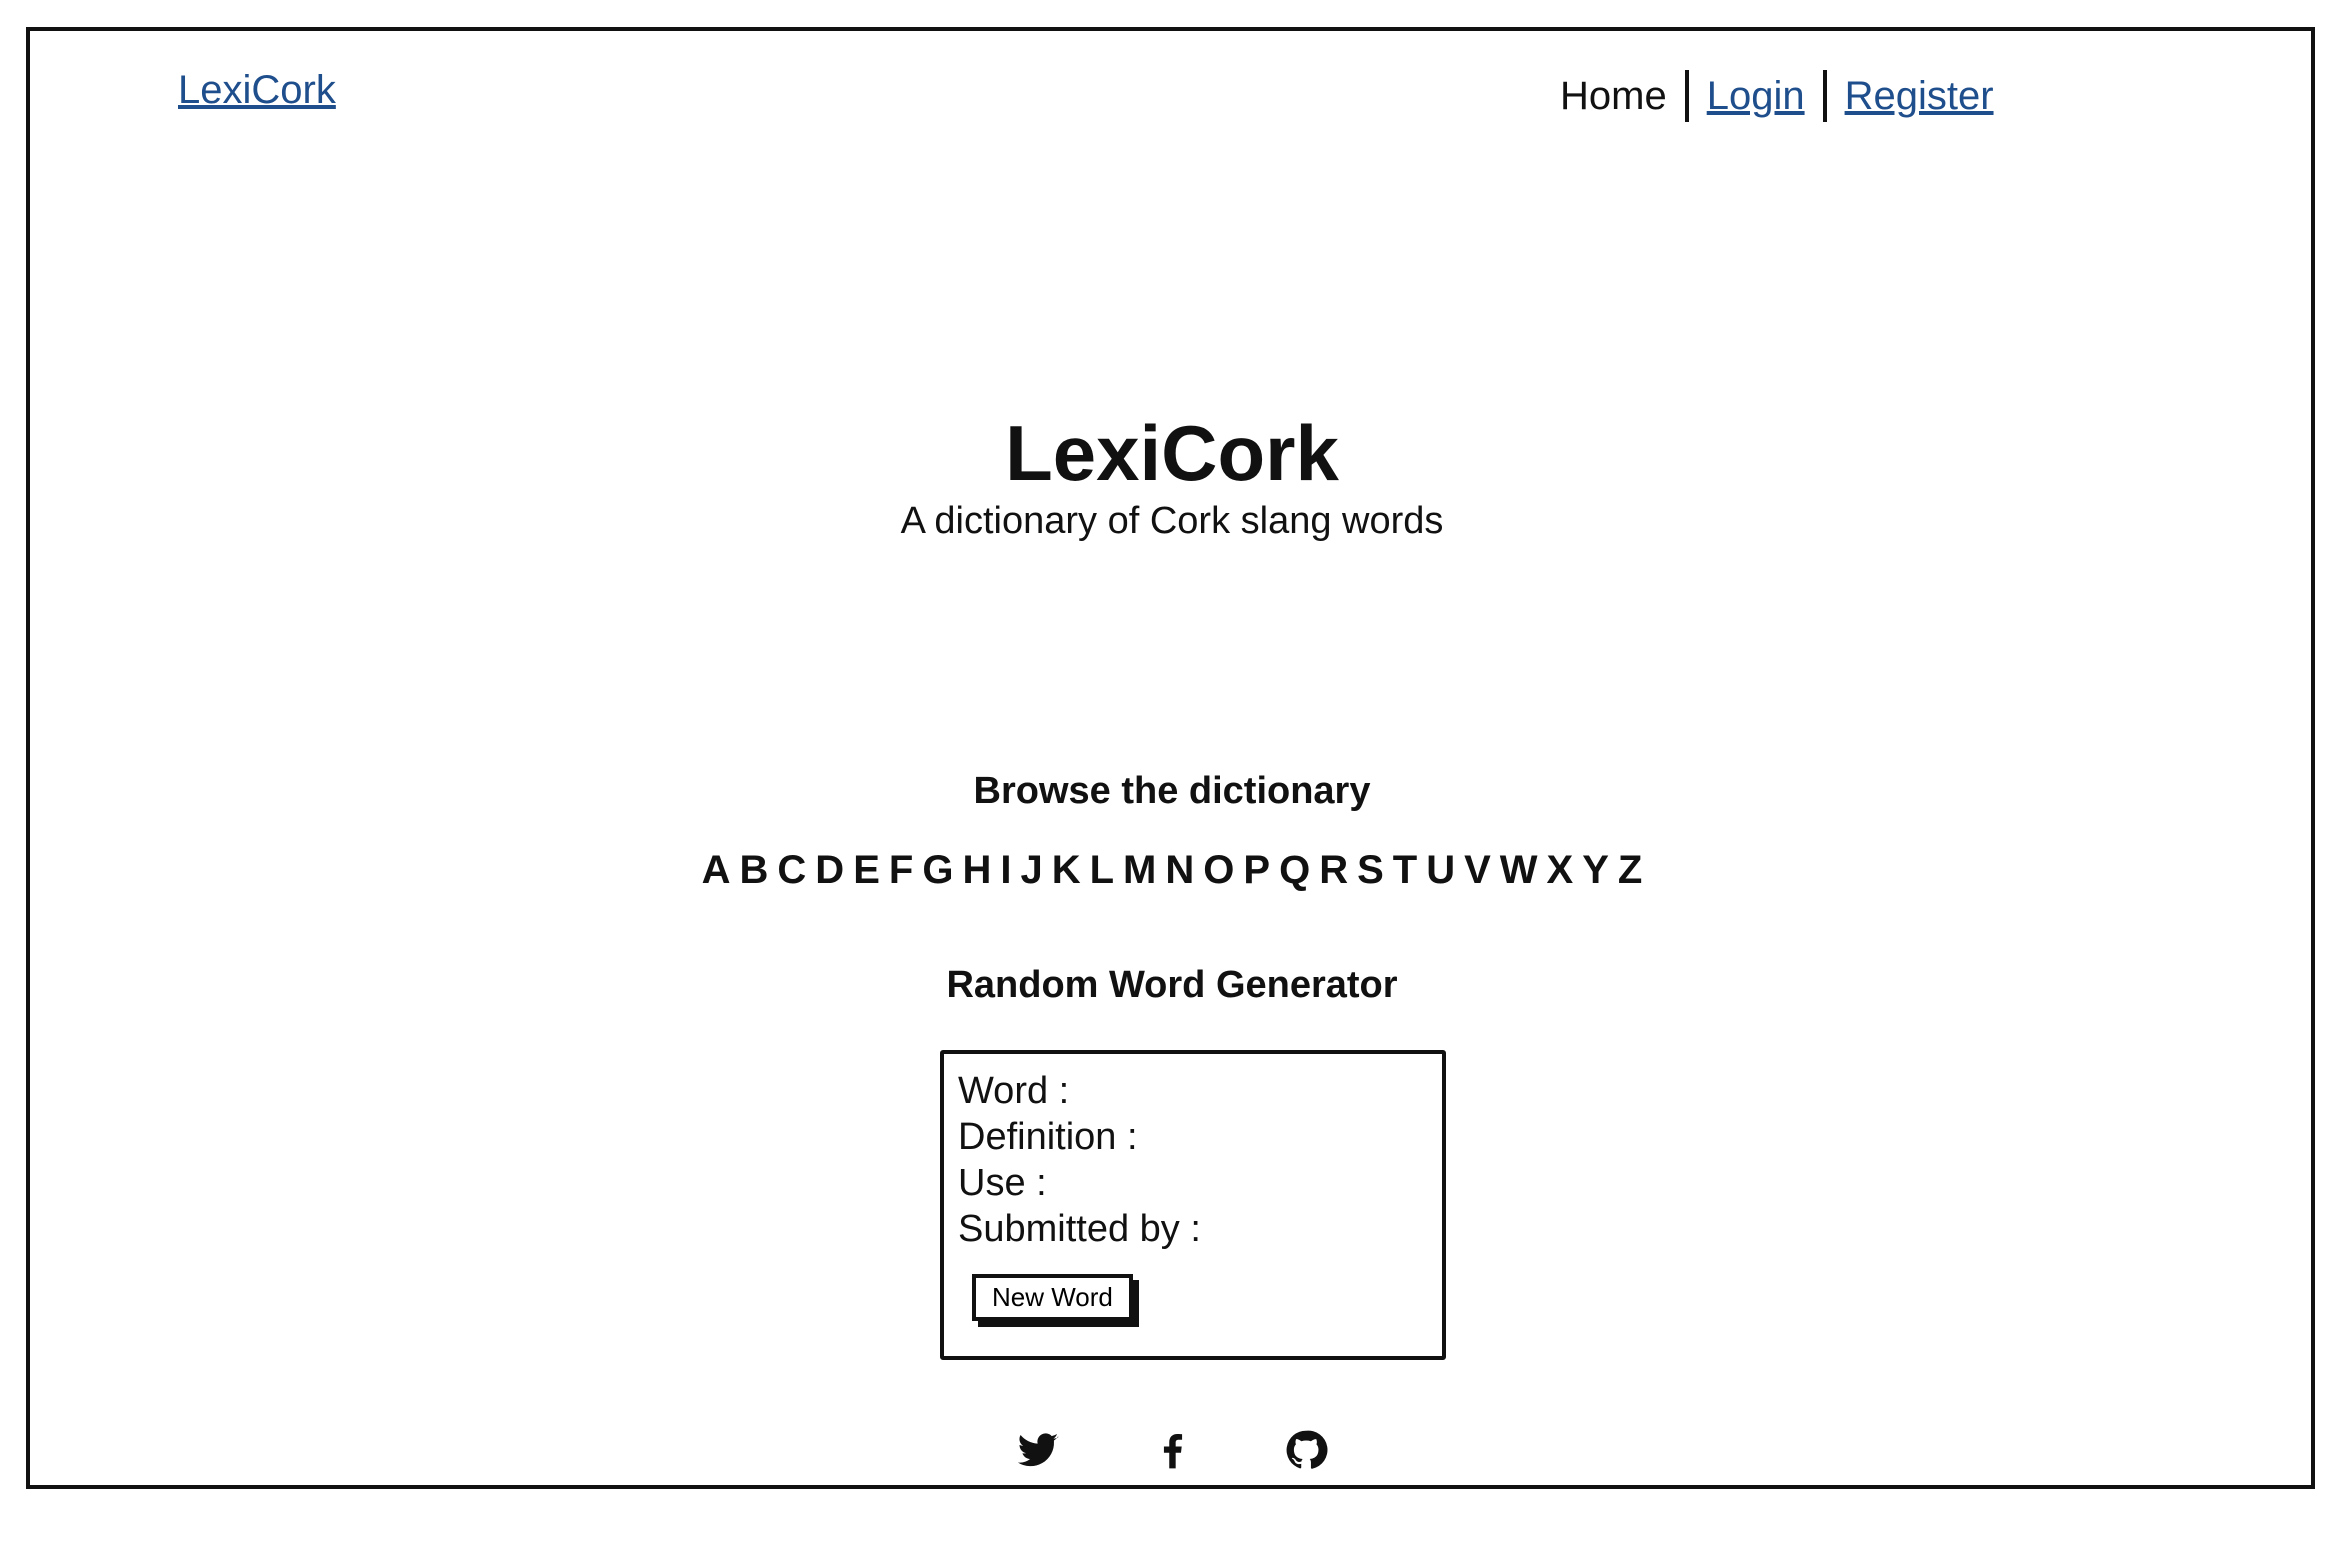 Image resolution: width=2344 pixels, height=1556 pixels. Describe the element at coordinates (829, 870) in the screenshot. I see `letter-link-d: D` at that location.